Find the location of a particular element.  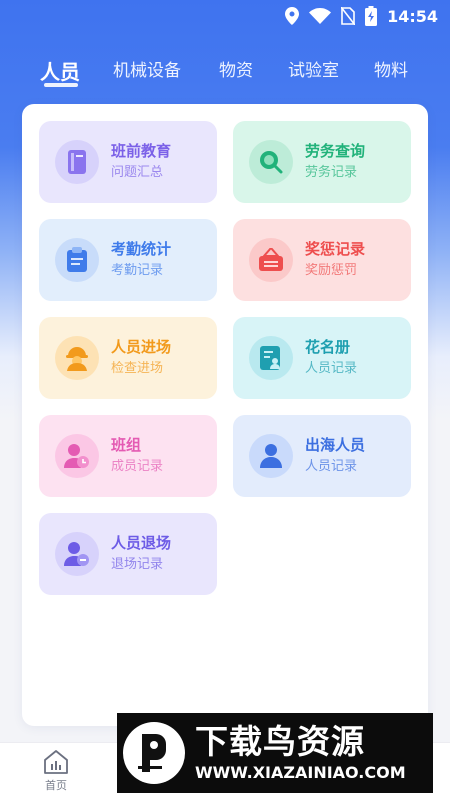

card-subtitle: 劳务记录 is located at coordinates (331, 172).